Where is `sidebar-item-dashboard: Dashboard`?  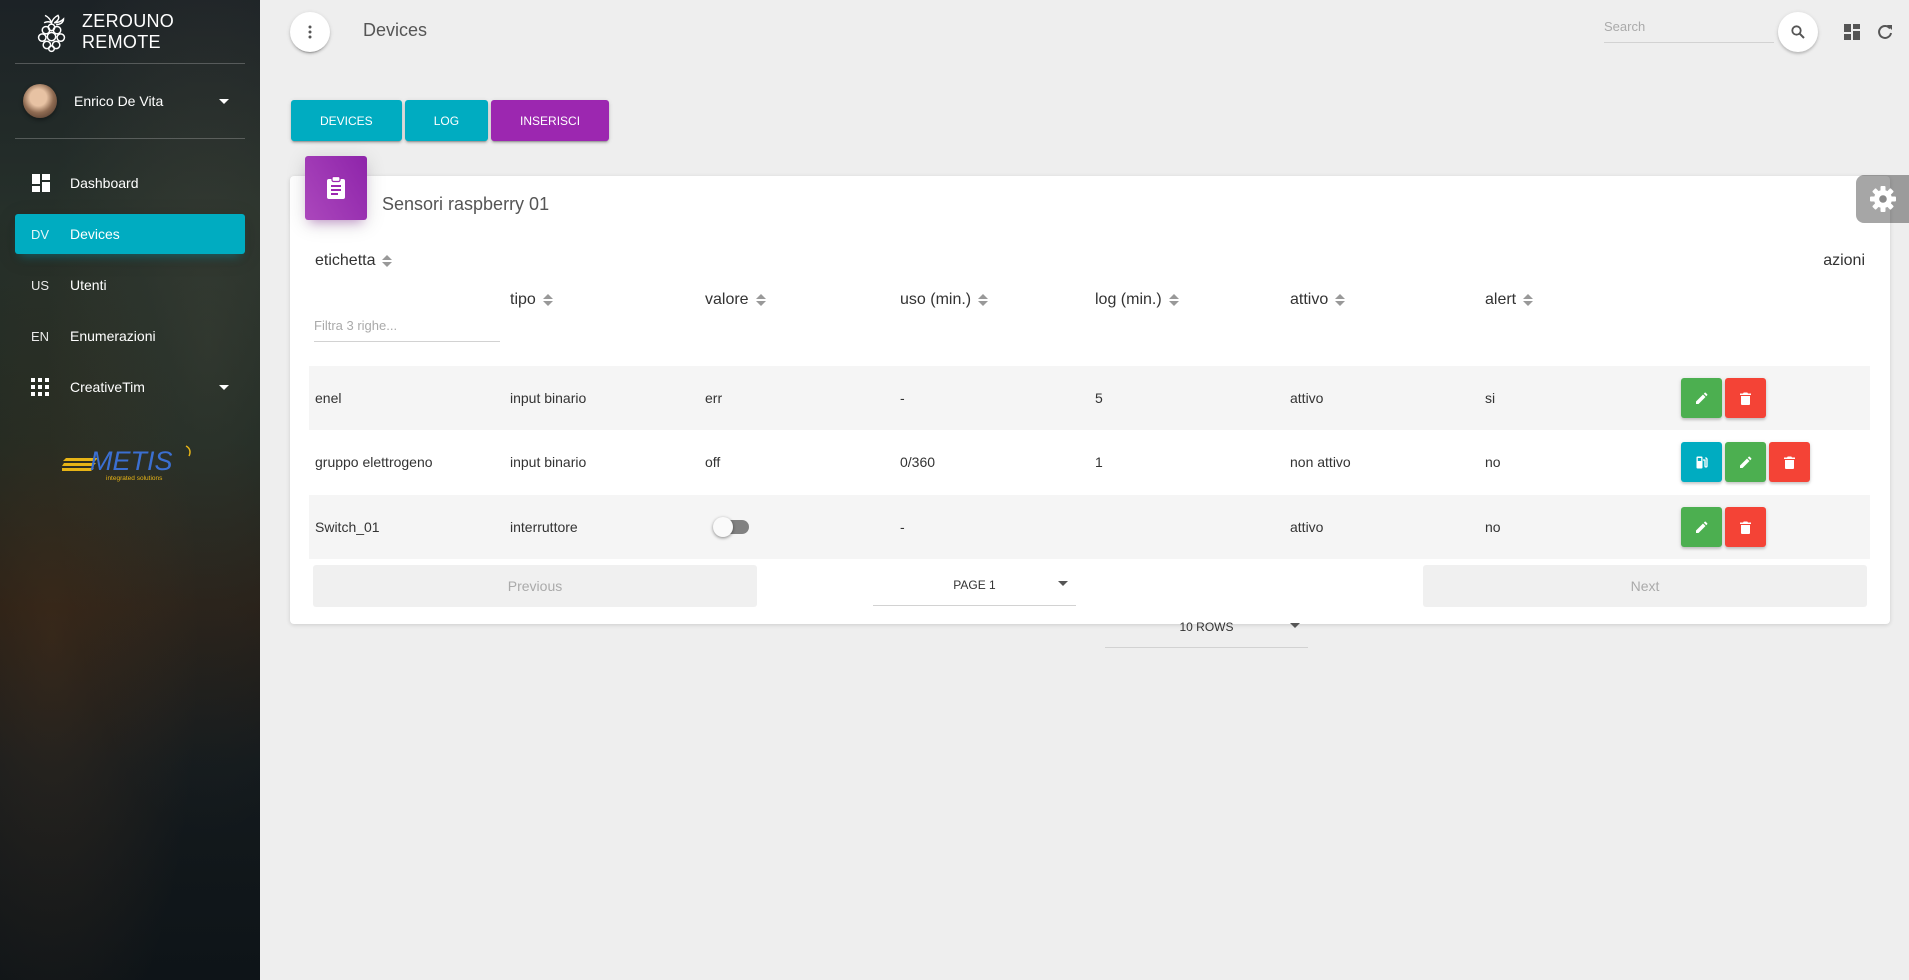
sidebar-item-dashboard: Dashboard is located at coordinates (130, 183).